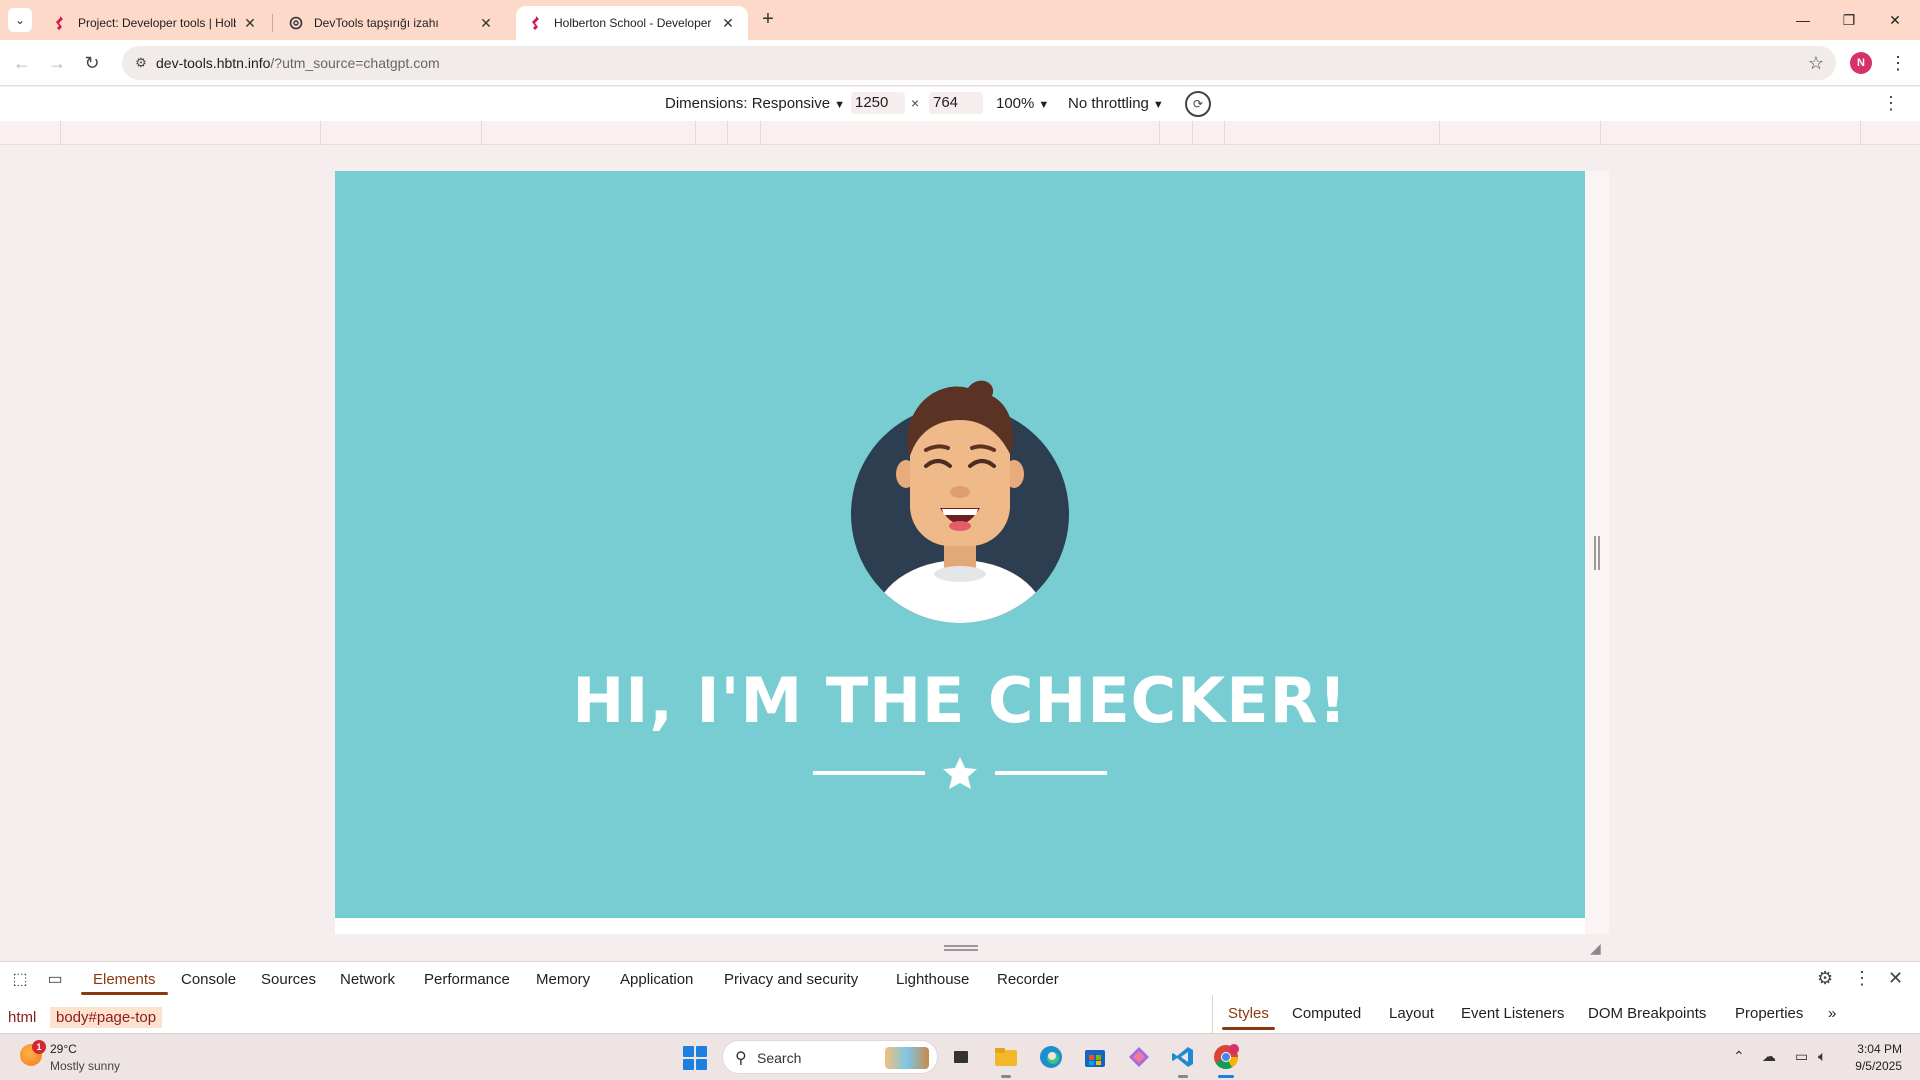 Image resolution: width=1920 pixels, height=1080 pixels. Describe the element at coordinates (367, 979) in the screenshot. I see `devtools-tab-network: Network` at that location.